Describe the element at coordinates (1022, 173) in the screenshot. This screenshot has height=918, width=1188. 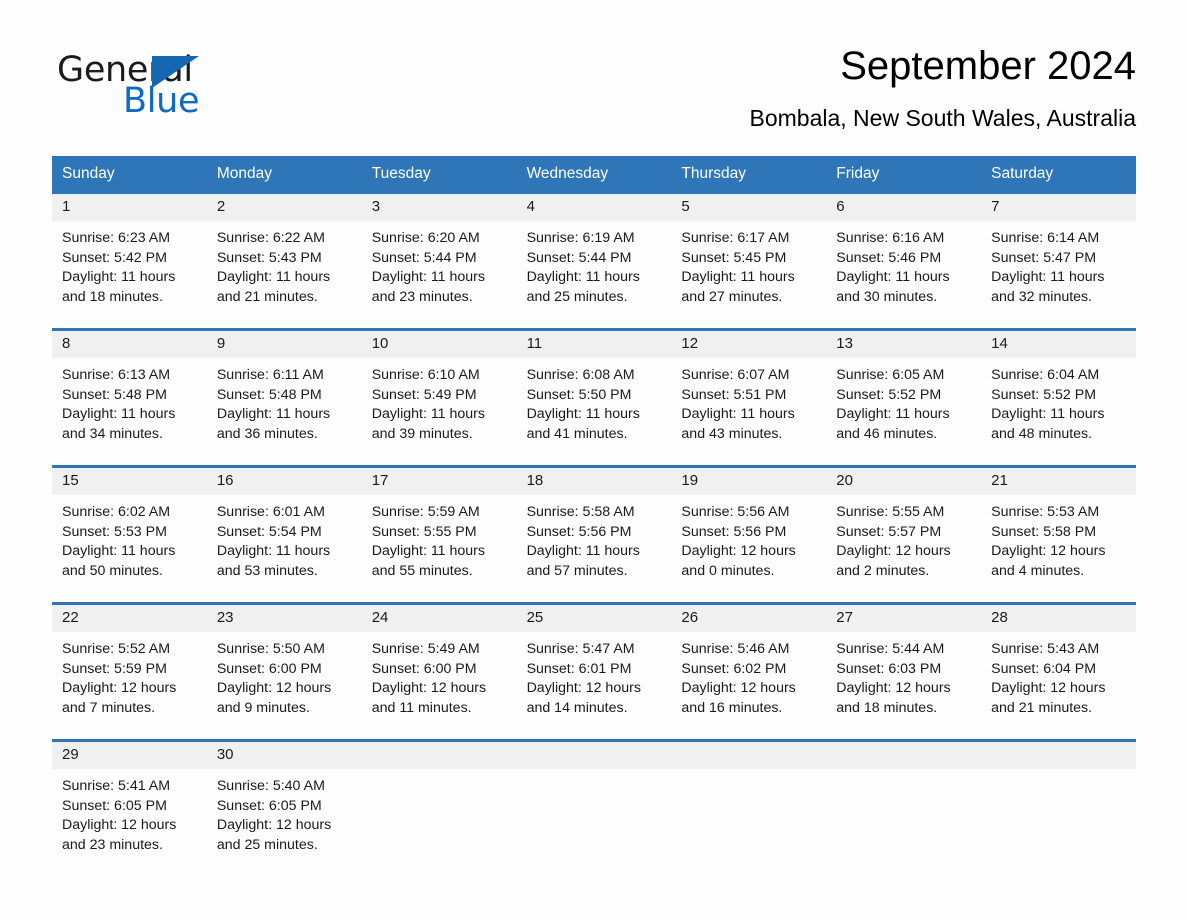
I see `weekday-saturday: Saturday` at that location.